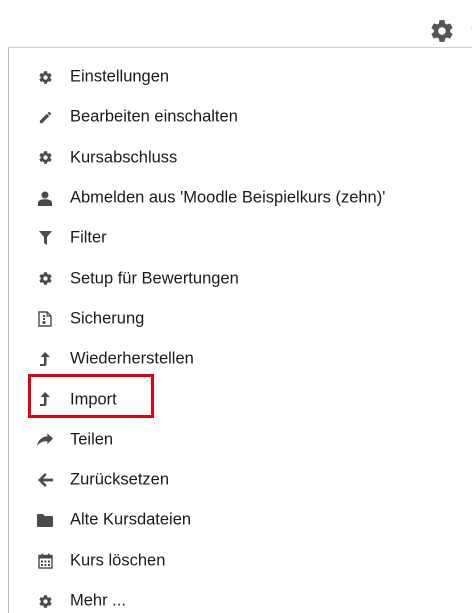  What do you see at coordinates (118, 560) in the screenshot?
I see `menu-item-label: Kurs löschen` at bounding box center [118, 560].